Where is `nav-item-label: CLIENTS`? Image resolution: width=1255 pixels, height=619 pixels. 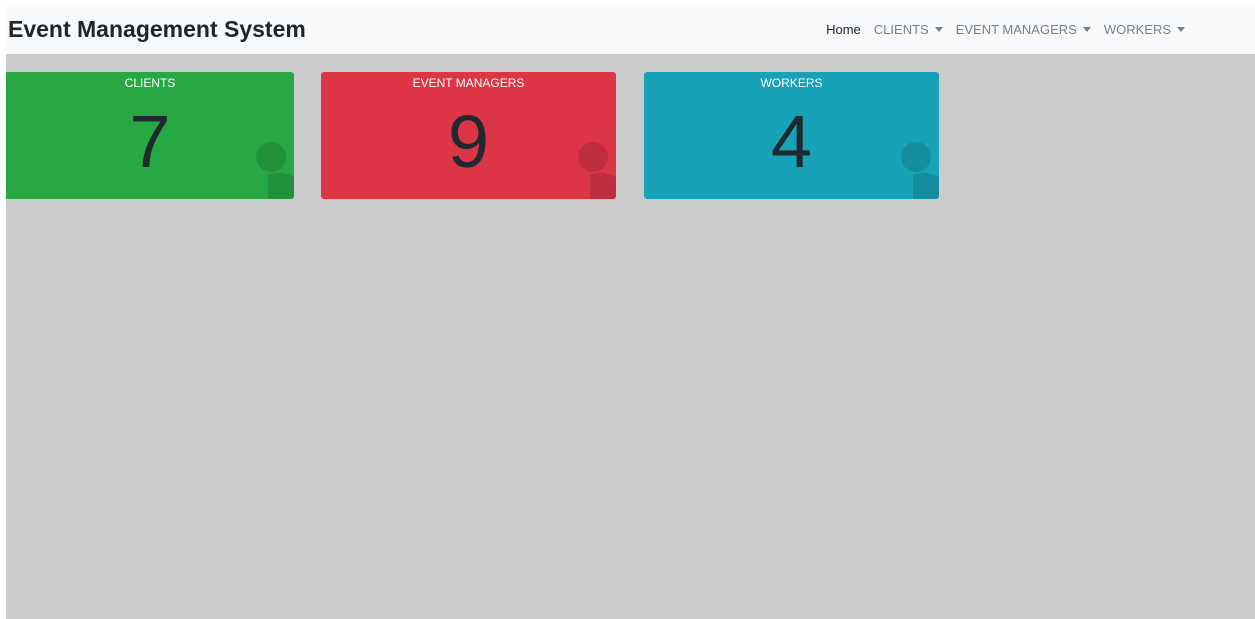 nav-item-label: CLIENTS is located at coordinates (901, 29).